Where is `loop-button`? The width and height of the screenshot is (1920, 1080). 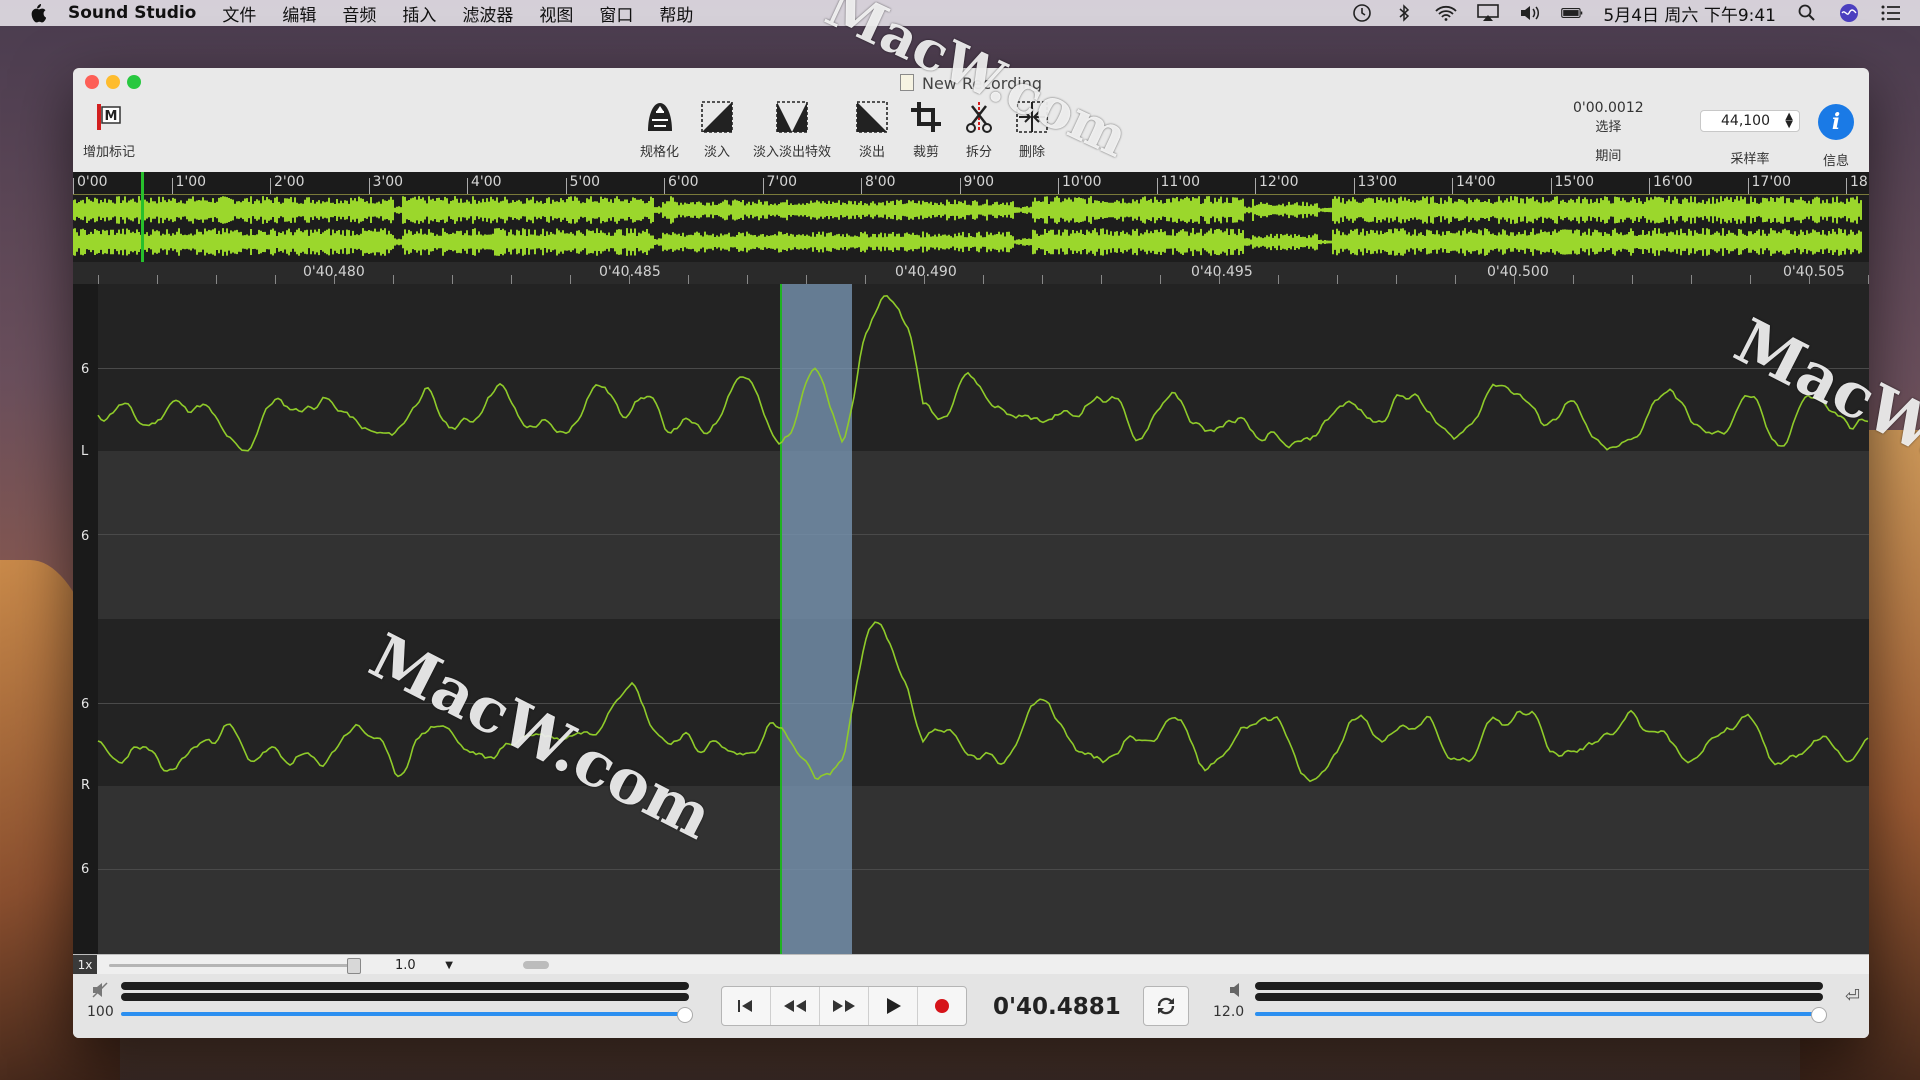
loop-button is located at coordinates (1166, 1006).